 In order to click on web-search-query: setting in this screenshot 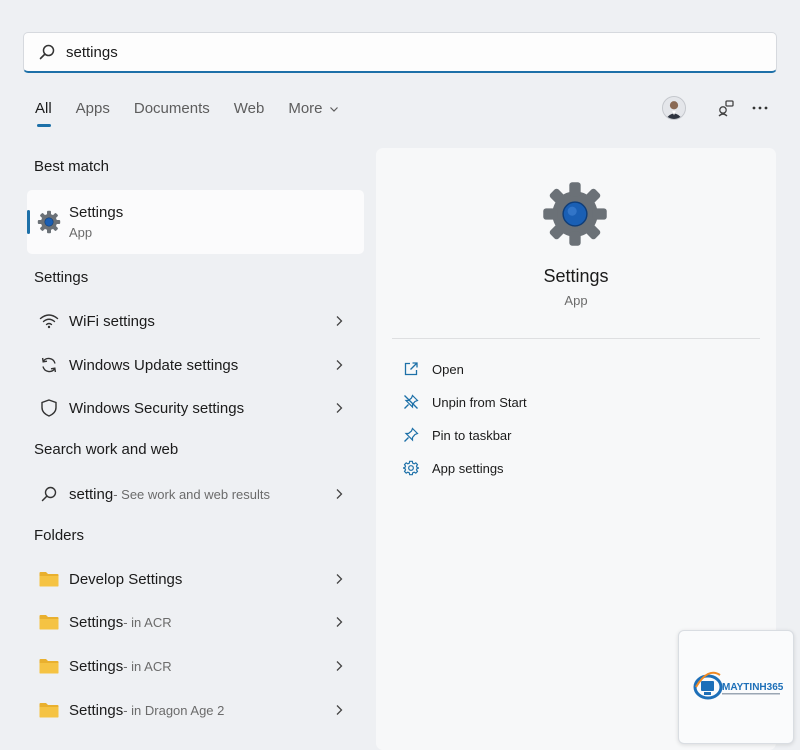, I will do `click(91, 494)`.